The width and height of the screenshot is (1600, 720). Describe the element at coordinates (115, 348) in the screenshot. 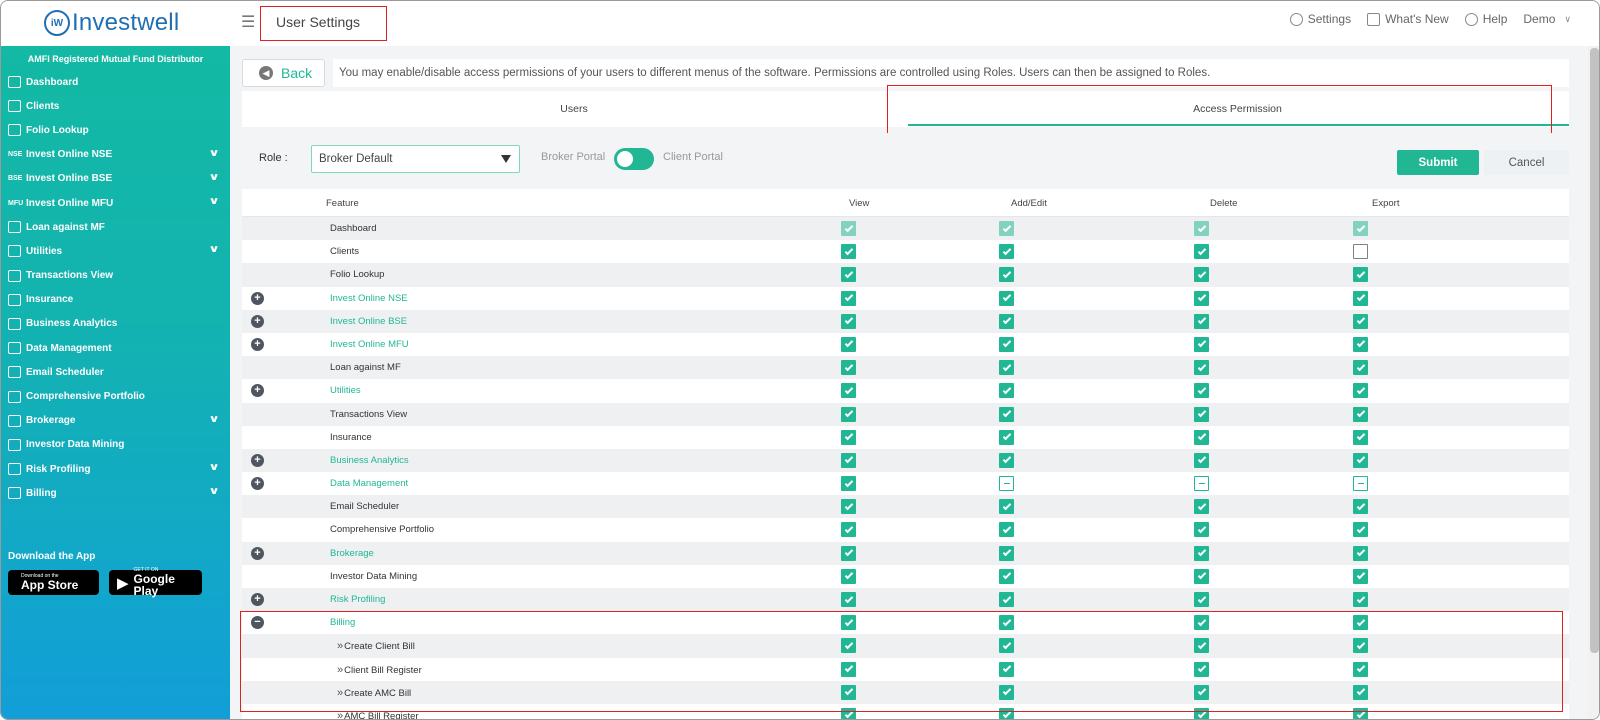

I see `sidebar-item-data-management: Data Management` at that location.